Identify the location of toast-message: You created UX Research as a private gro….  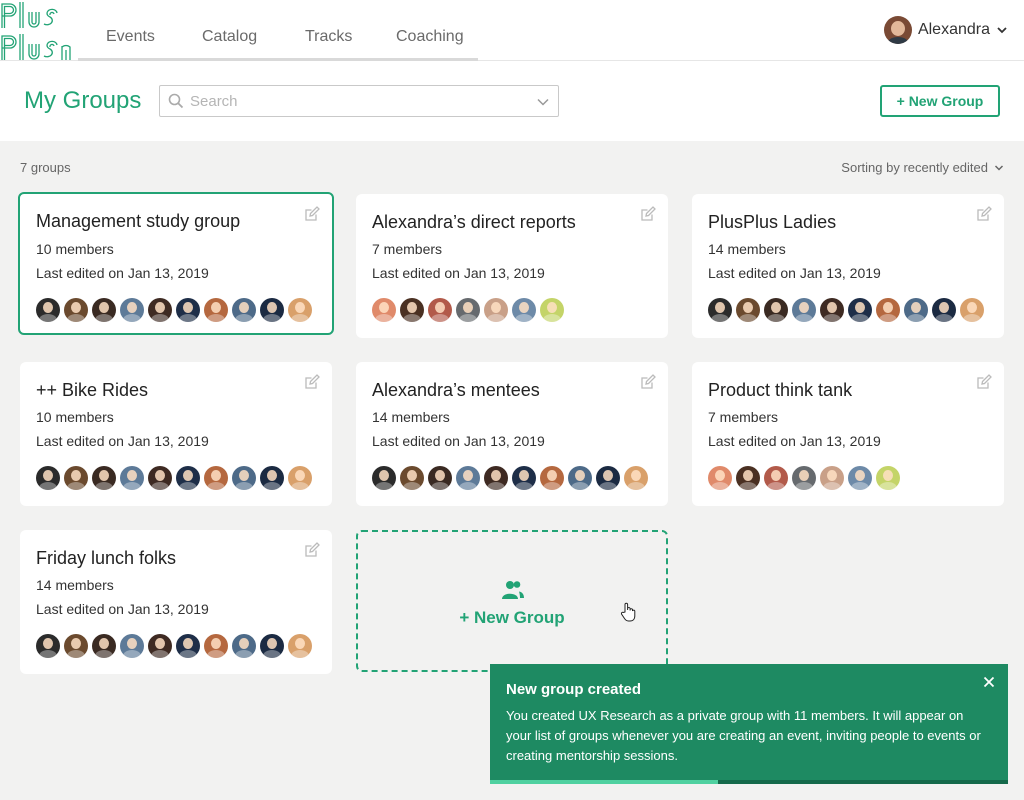
(743, 735).